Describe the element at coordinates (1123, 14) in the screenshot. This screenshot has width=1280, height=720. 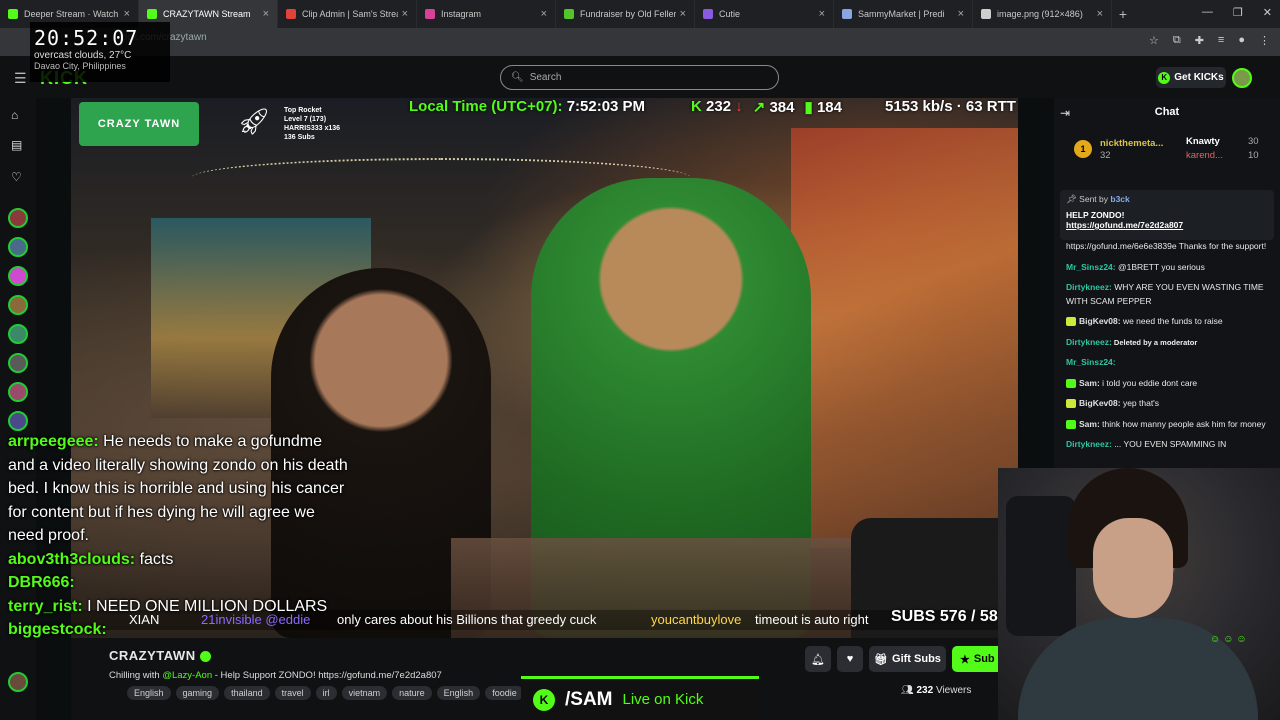
I see `new-tab-icon: +` at that location.